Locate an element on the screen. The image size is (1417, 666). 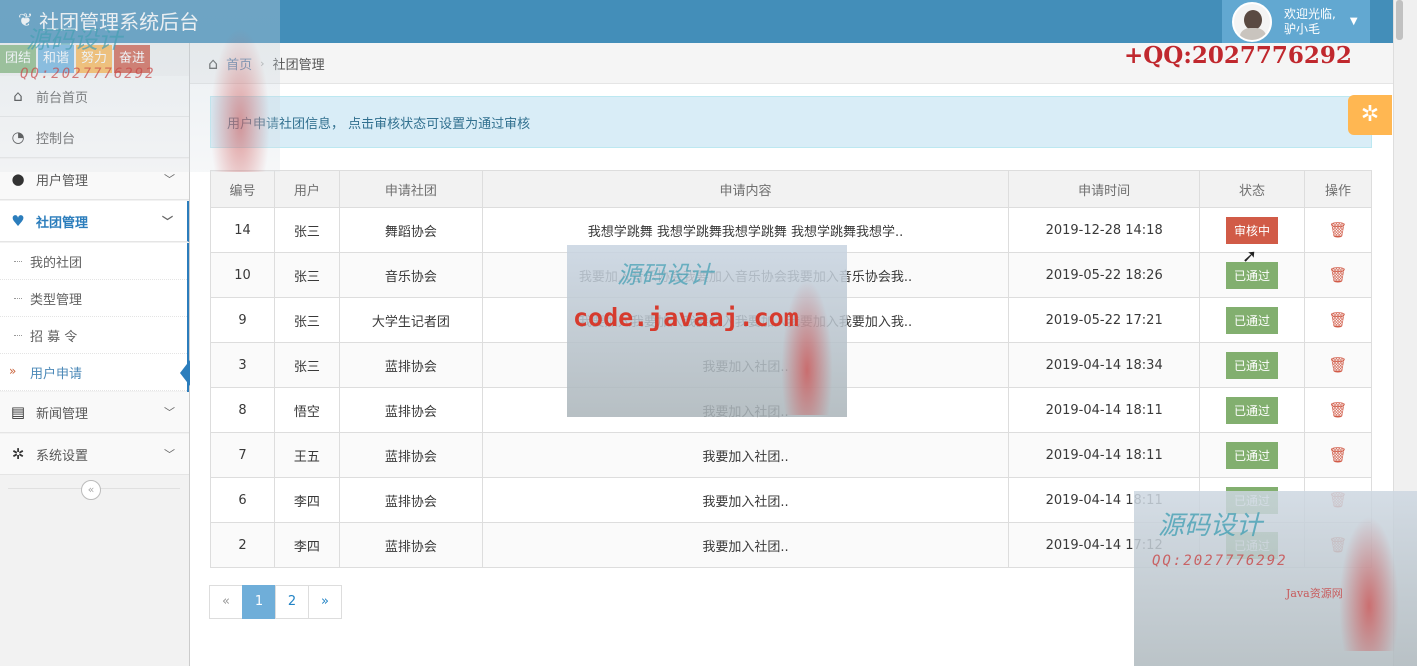
user-icon: ● is located at coordinates (18, 179).